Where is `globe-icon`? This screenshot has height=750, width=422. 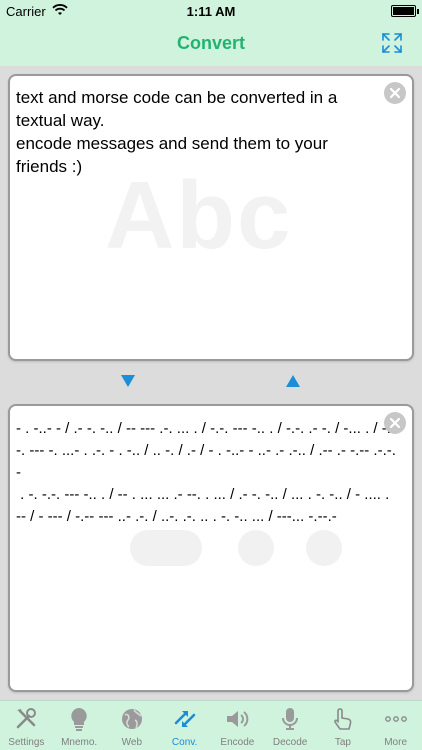 globe-icon is located at coordinates (131, 719).